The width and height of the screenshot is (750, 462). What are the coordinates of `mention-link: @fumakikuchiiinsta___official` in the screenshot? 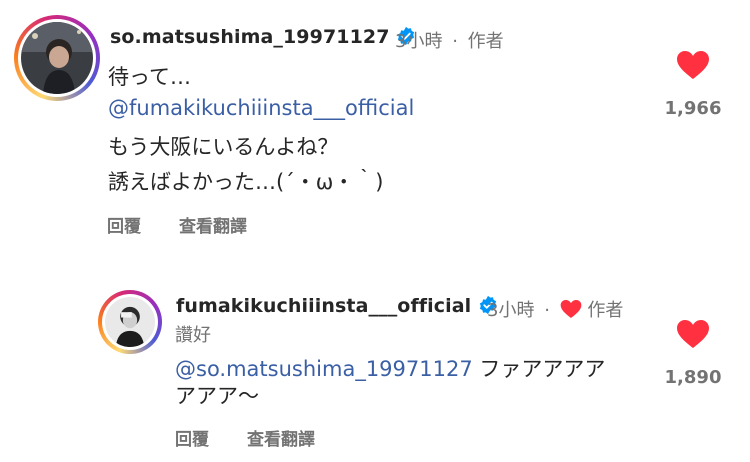 It's located at (261, 108).